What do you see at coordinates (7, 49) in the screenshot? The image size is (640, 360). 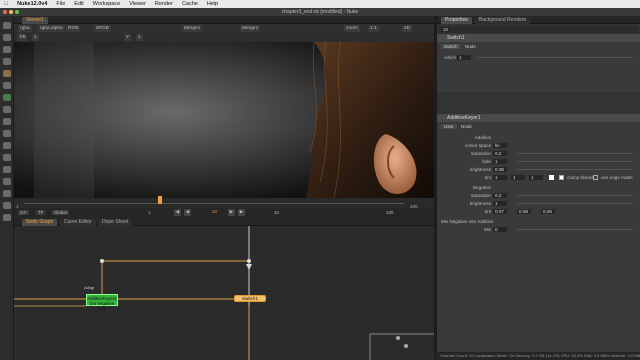 I see `time-tool-icon` at bounding box center [7, 49].